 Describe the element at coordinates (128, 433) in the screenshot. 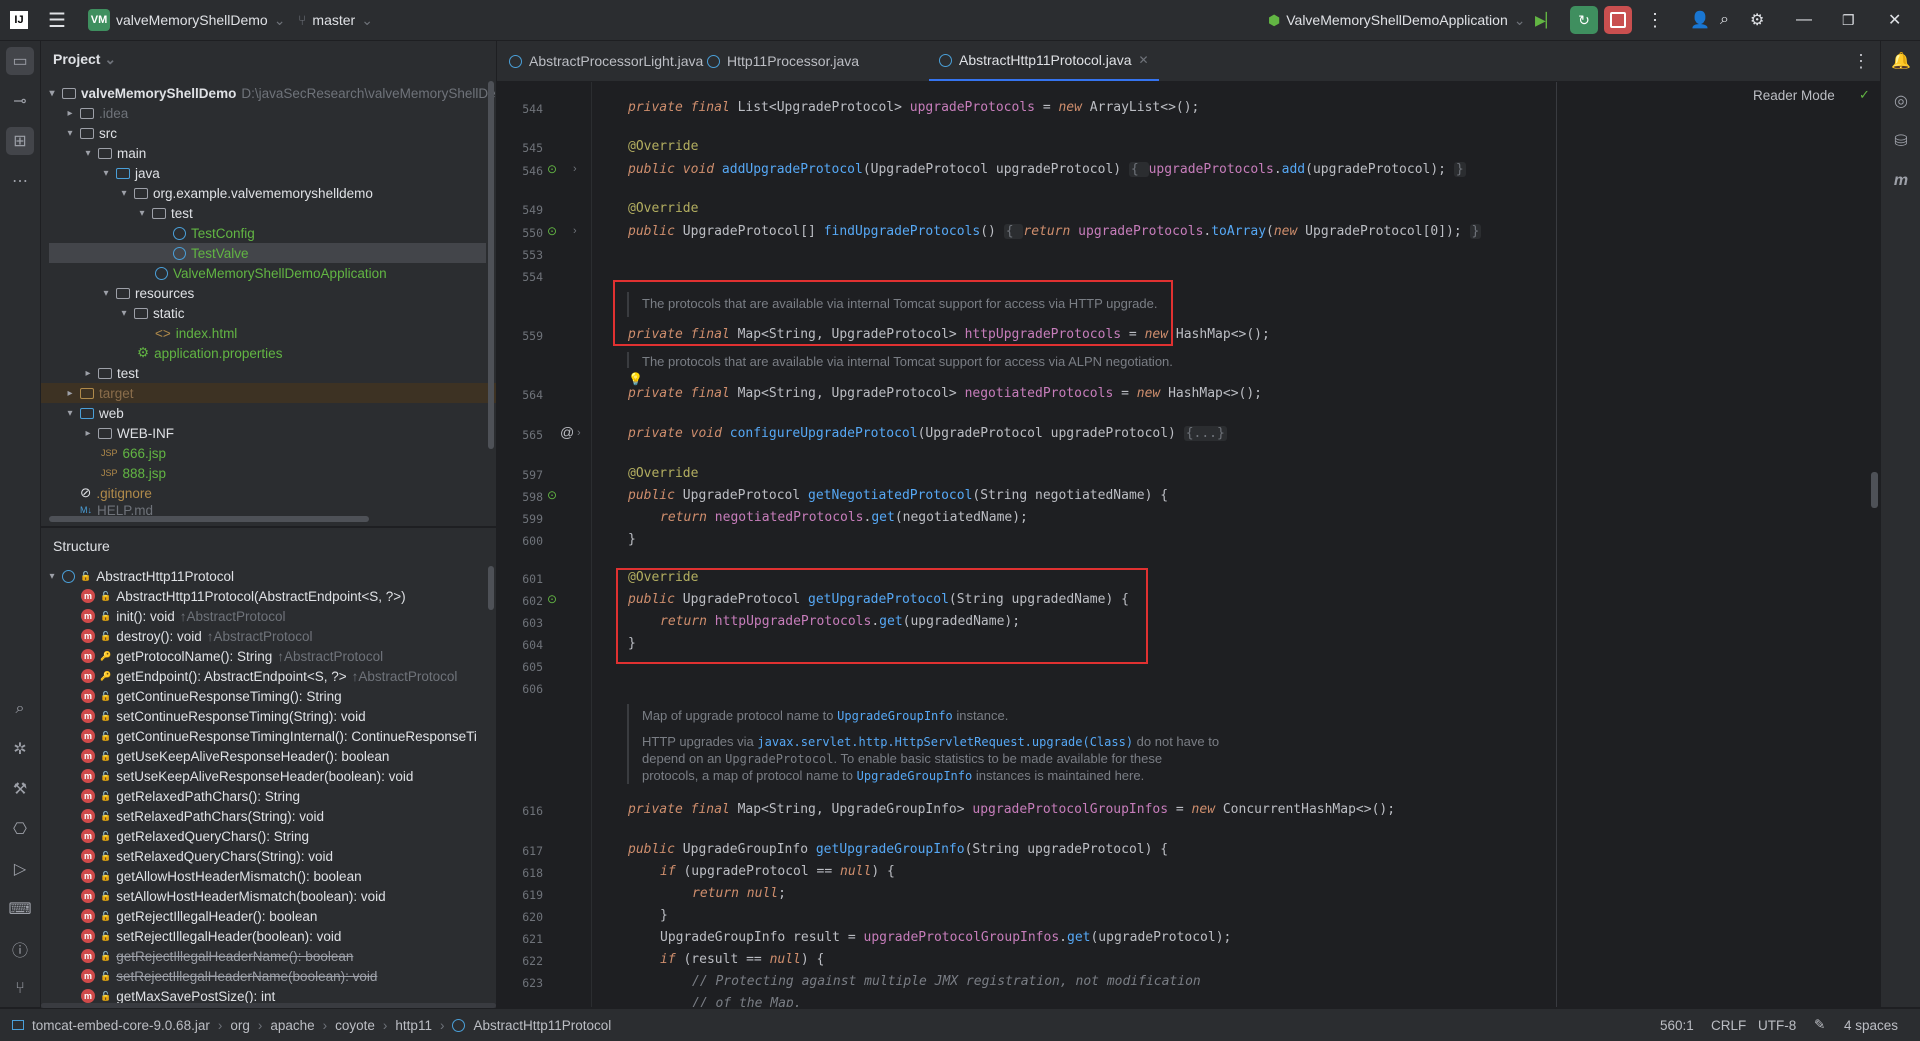

I see `tree-item-web-inf: ▸ WEB-INF` at that location.